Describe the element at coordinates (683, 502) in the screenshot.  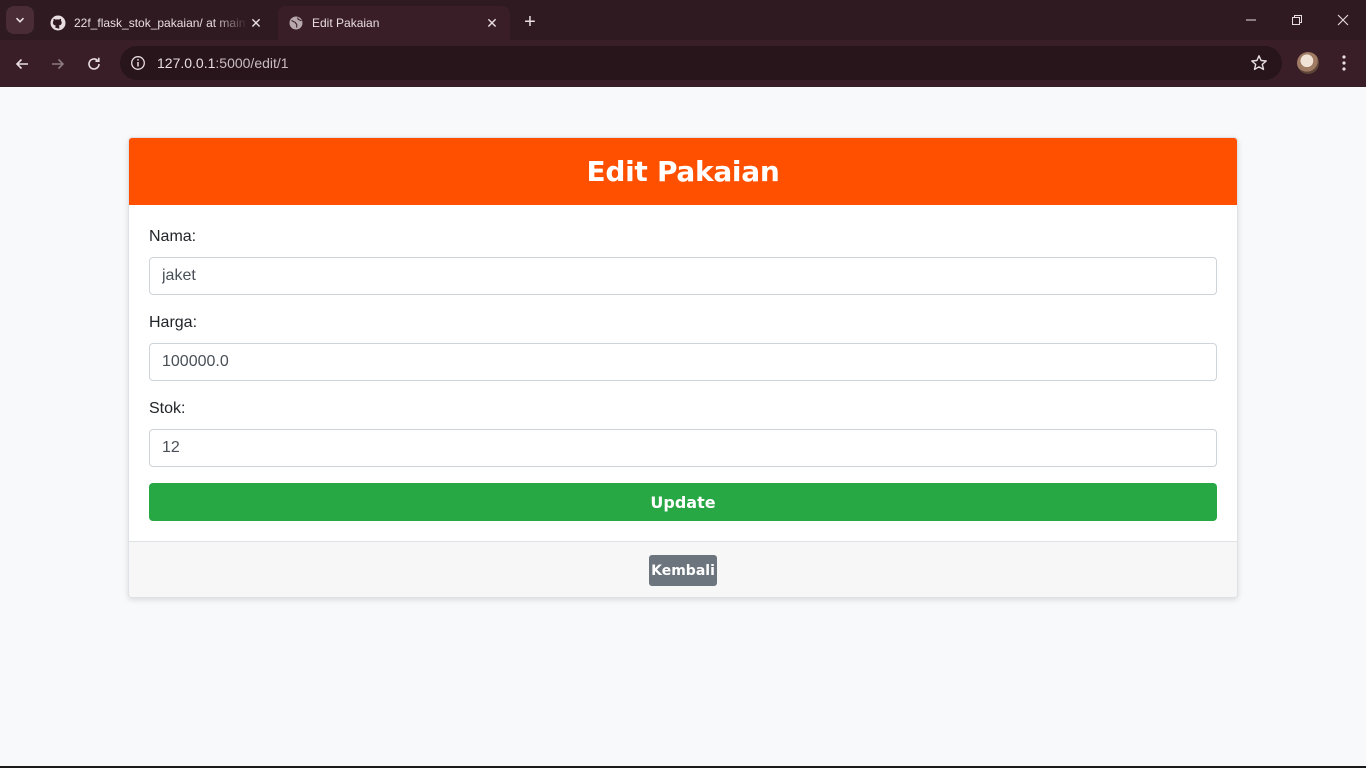
I see `update-button: Update` at that location.